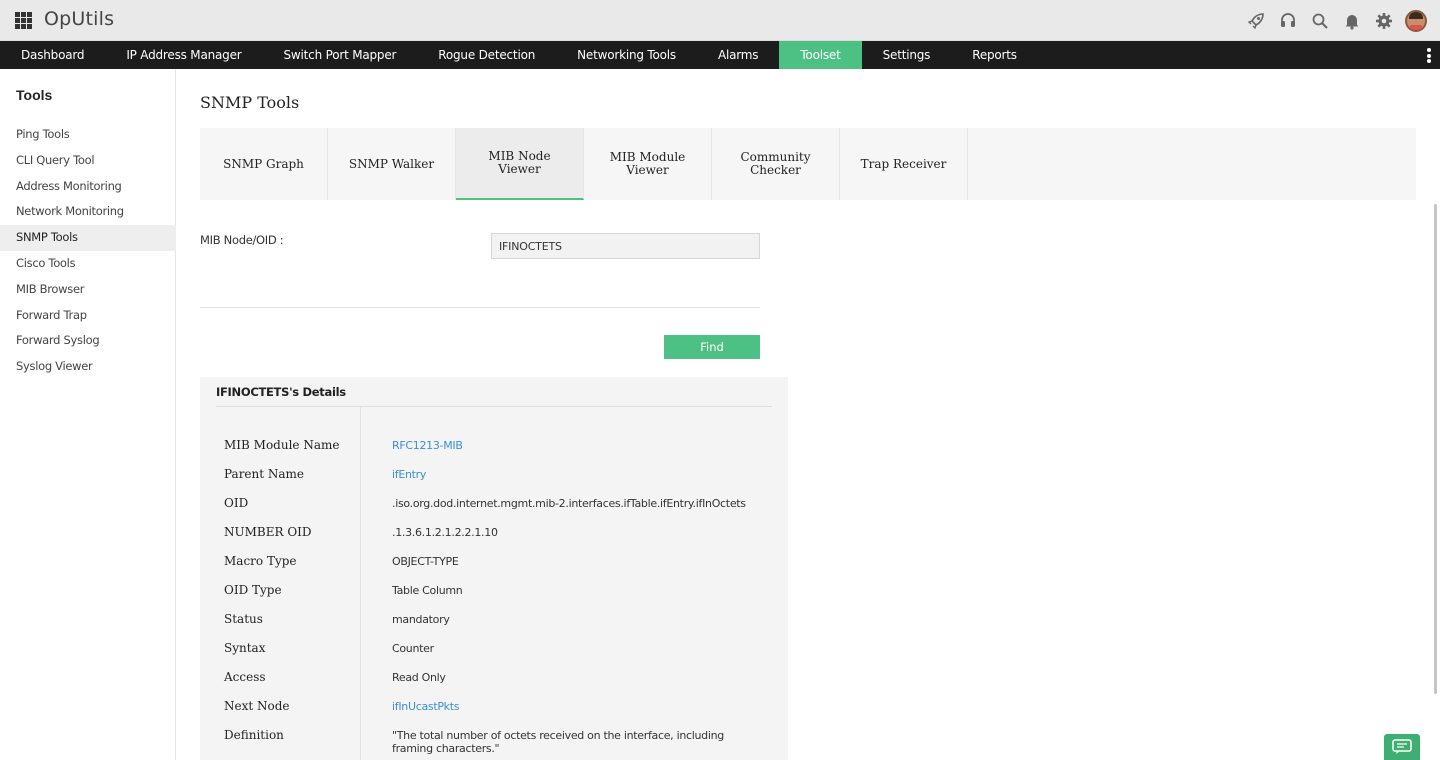 The image size is (1440, 760). What do you see at coordinates (494, 684) in the screenshot?
I see `details-row: Access Read Only` at bounding box center [494, 684].